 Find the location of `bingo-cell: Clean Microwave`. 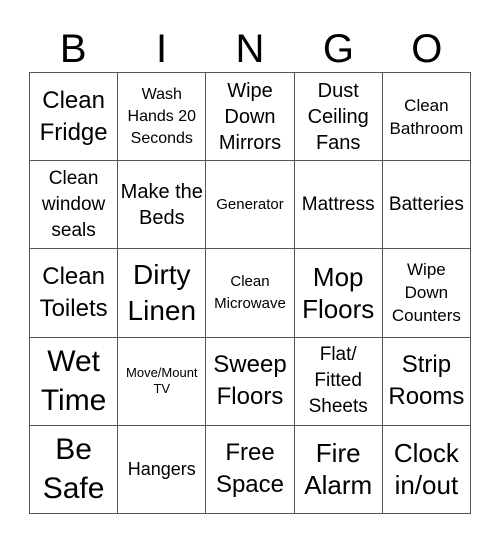

bingo-cell: Clean Microwave is located at coordinates (250, 293).